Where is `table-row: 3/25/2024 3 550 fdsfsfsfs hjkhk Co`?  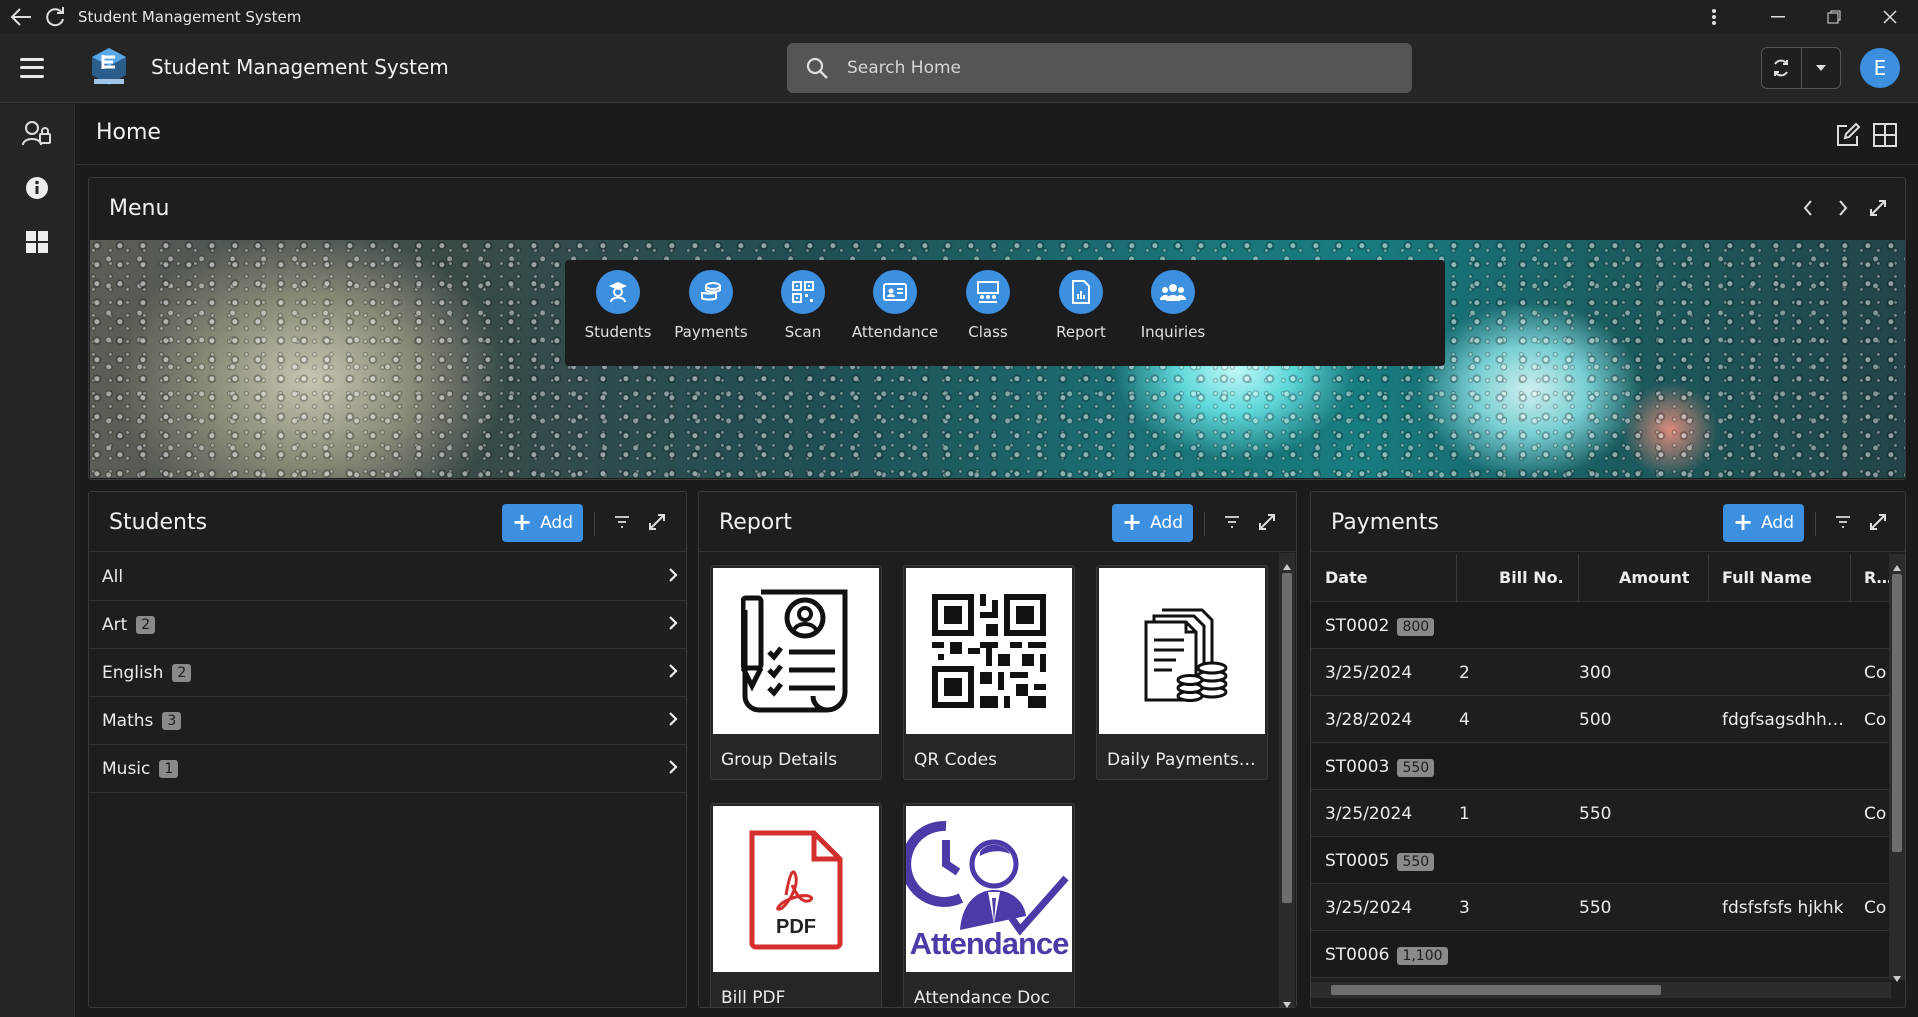 table-row: 3/25/2024 3 550 fdsfsfsfs hjkhk Co is located at coordinates (1600, 907).